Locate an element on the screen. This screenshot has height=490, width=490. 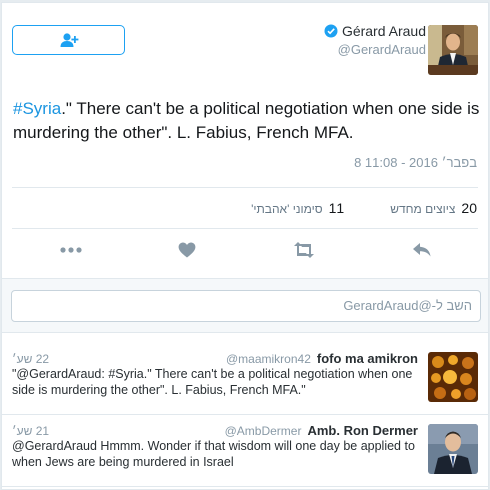
like-button is located at coordinates (187, 250).